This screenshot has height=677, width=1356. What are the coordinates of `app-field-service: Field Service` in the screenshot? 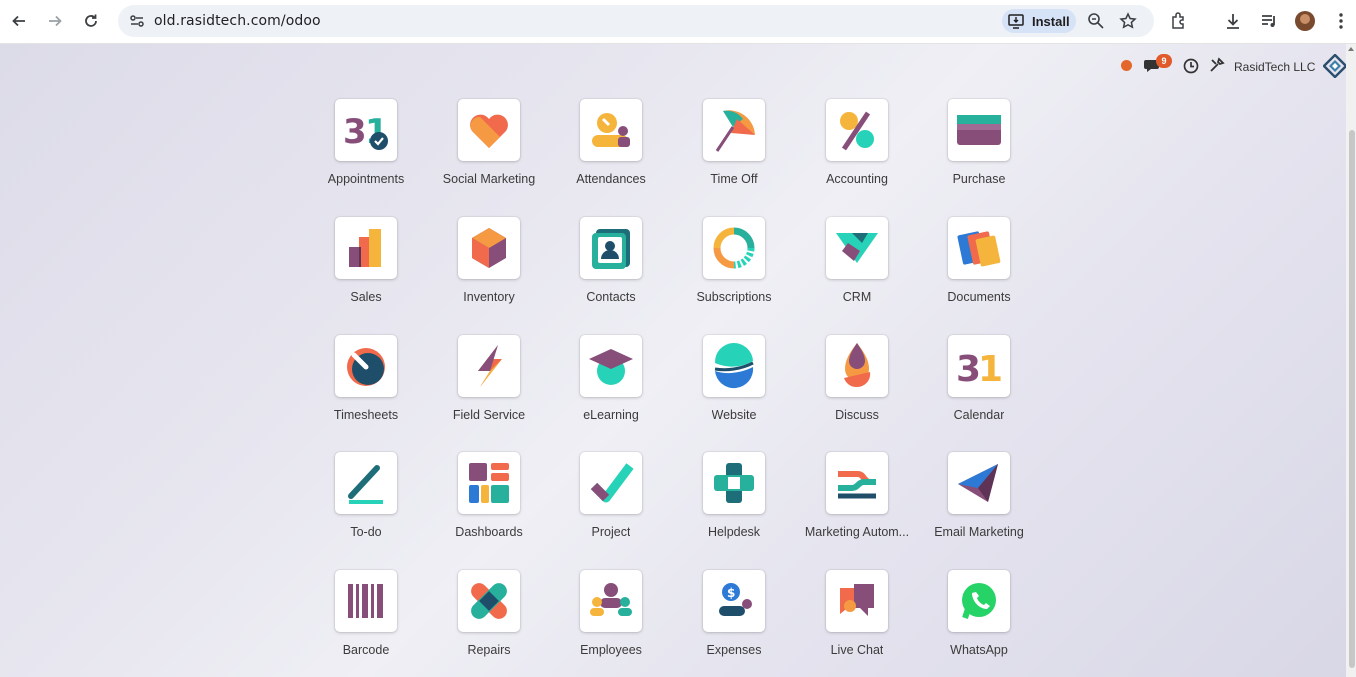 It's located at (489, 390).